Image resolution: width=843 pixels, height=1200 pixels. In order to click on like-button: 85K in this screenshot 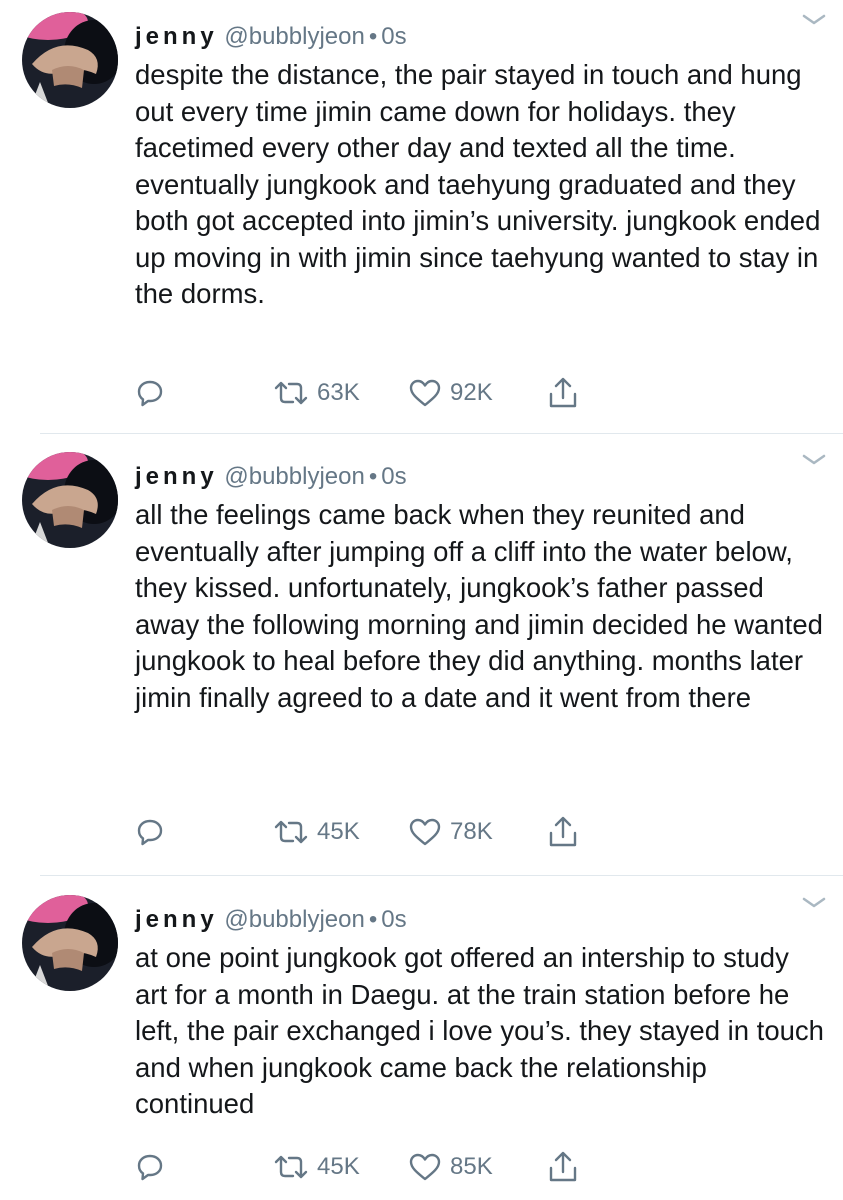, I will do `click(450, 1167)`.